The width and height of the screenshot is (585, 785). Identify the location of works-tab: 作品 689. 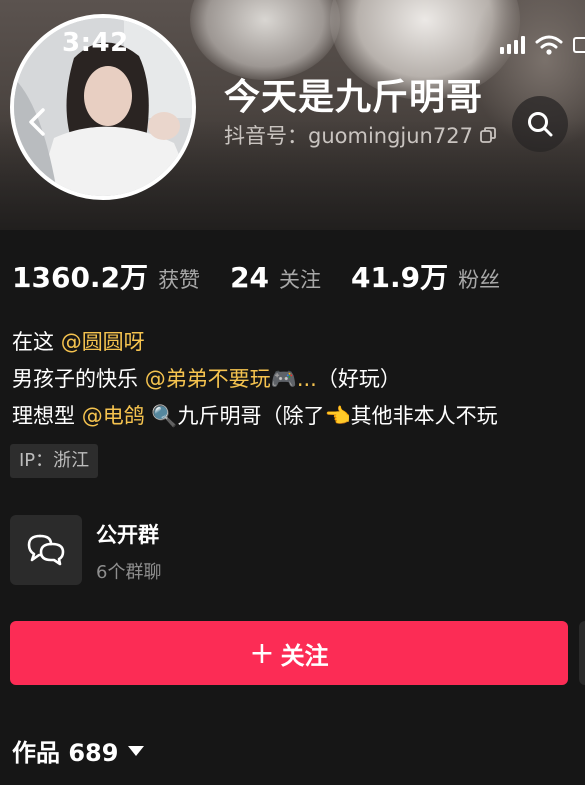
(78, 750).